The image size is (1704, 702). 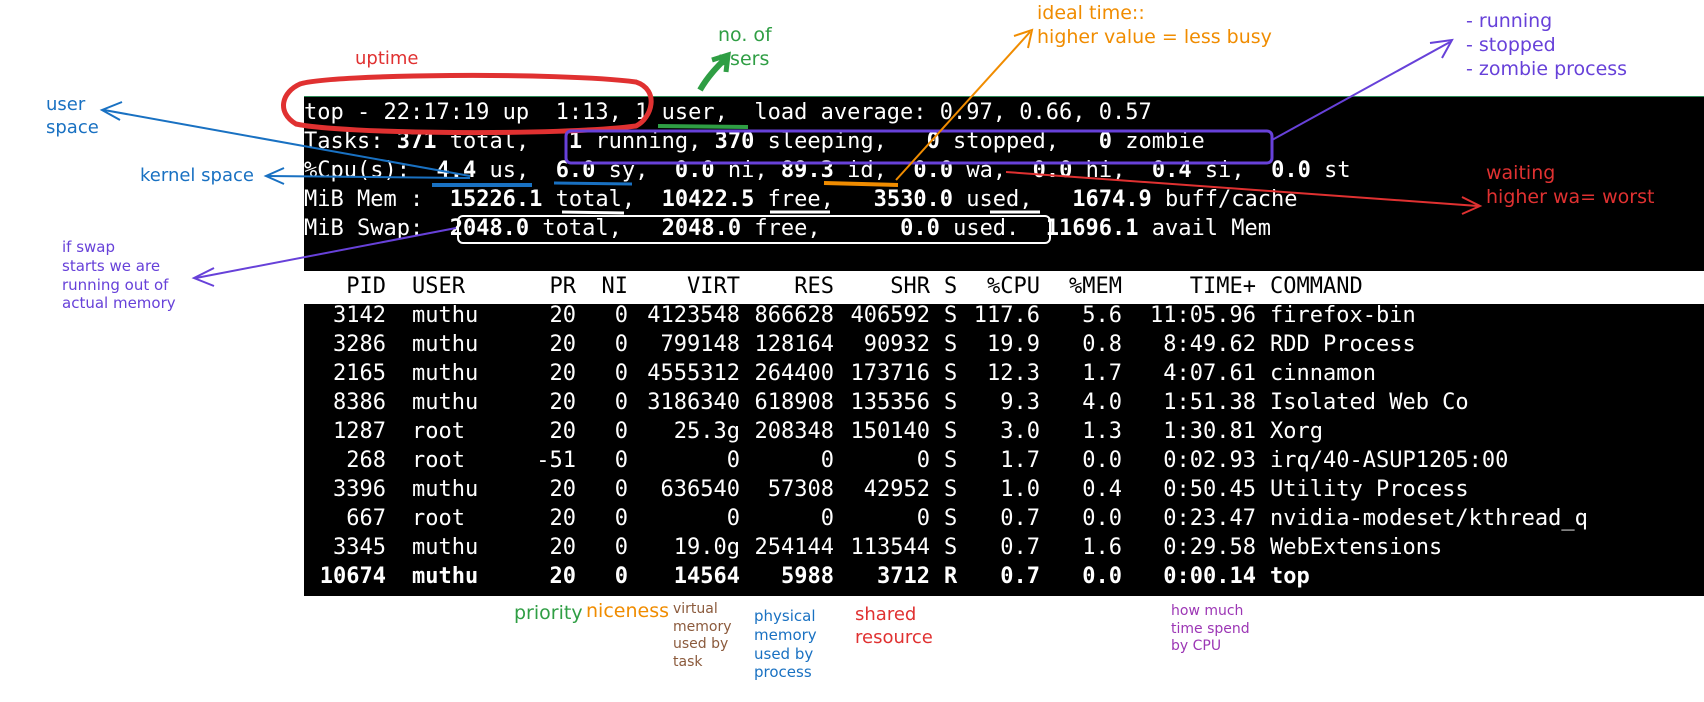 I want to click on cell-time: 0:02.93, so click(x=1209, y=460).